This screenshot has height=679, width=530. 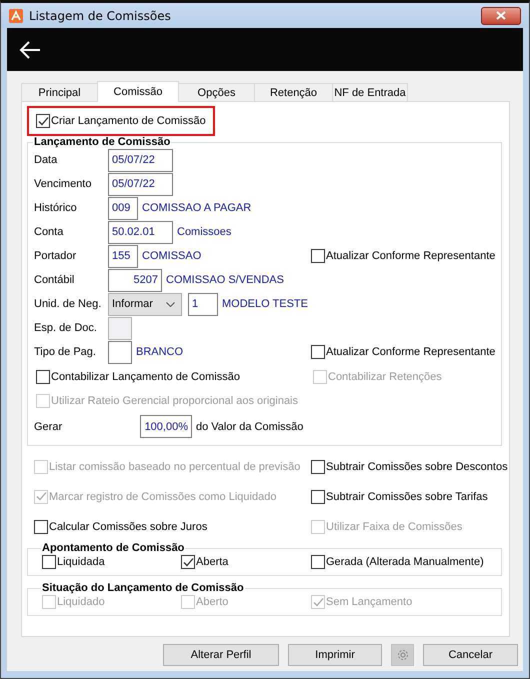 I want to click on group-title: Lançamento de Comissão, so click(x=102, y=142).